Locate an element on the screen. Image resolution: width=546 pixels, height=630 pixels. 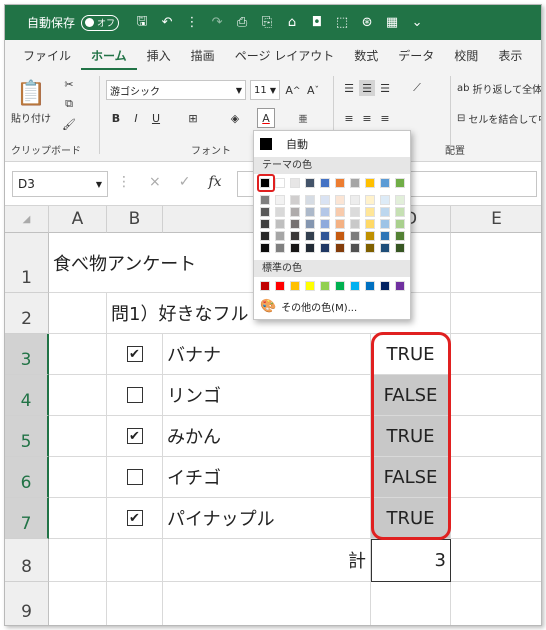
row-header-1: 1 is located at coordinates (27, 263).